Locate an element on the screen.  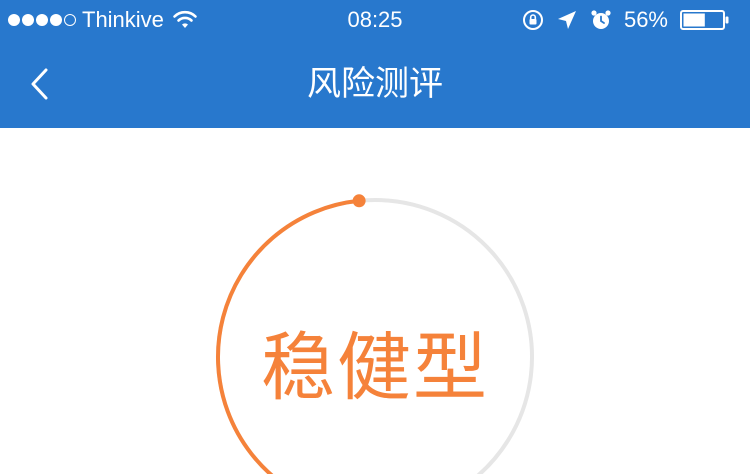
battery-percentage: 56% is located at coordinates (645, 19).